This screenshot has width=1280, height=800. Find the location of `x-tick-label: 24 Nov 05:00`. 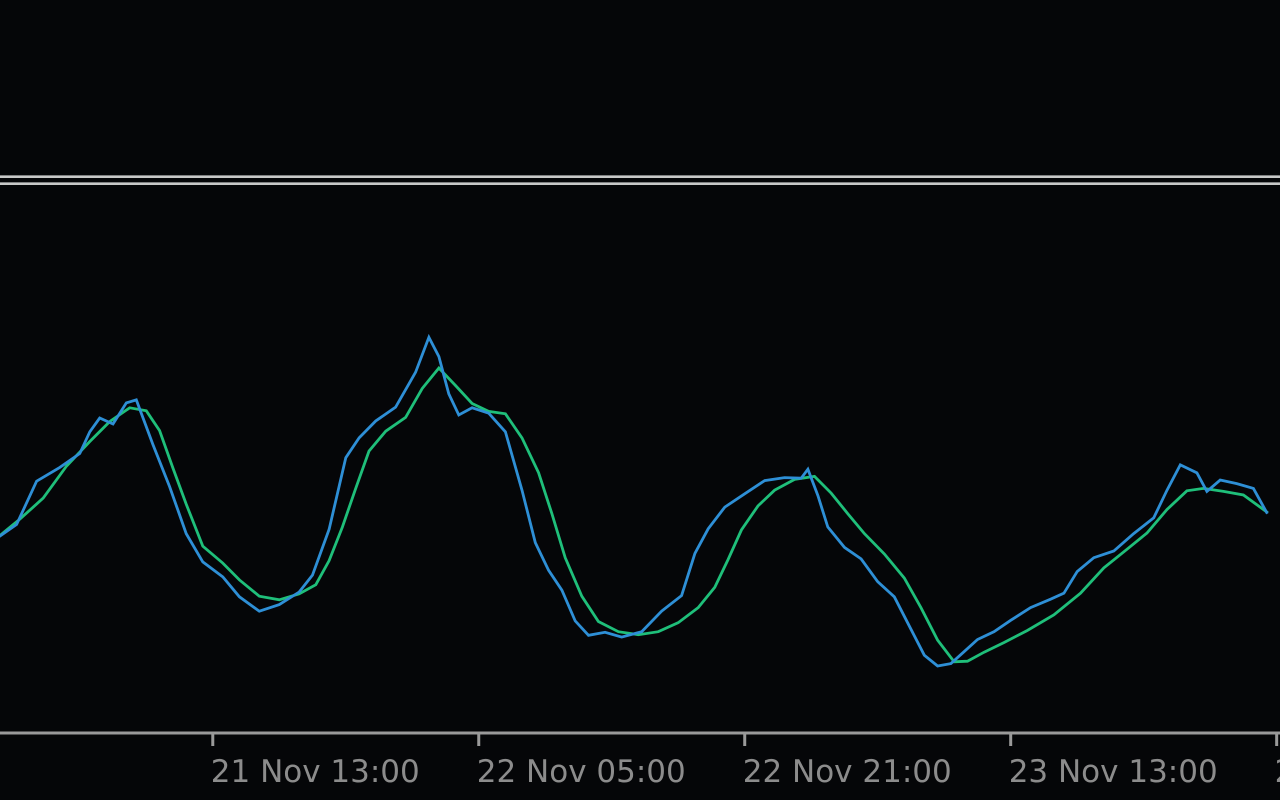

x-tick-label: 24 Nov 05:00 is located at coordinates (1277, 772).